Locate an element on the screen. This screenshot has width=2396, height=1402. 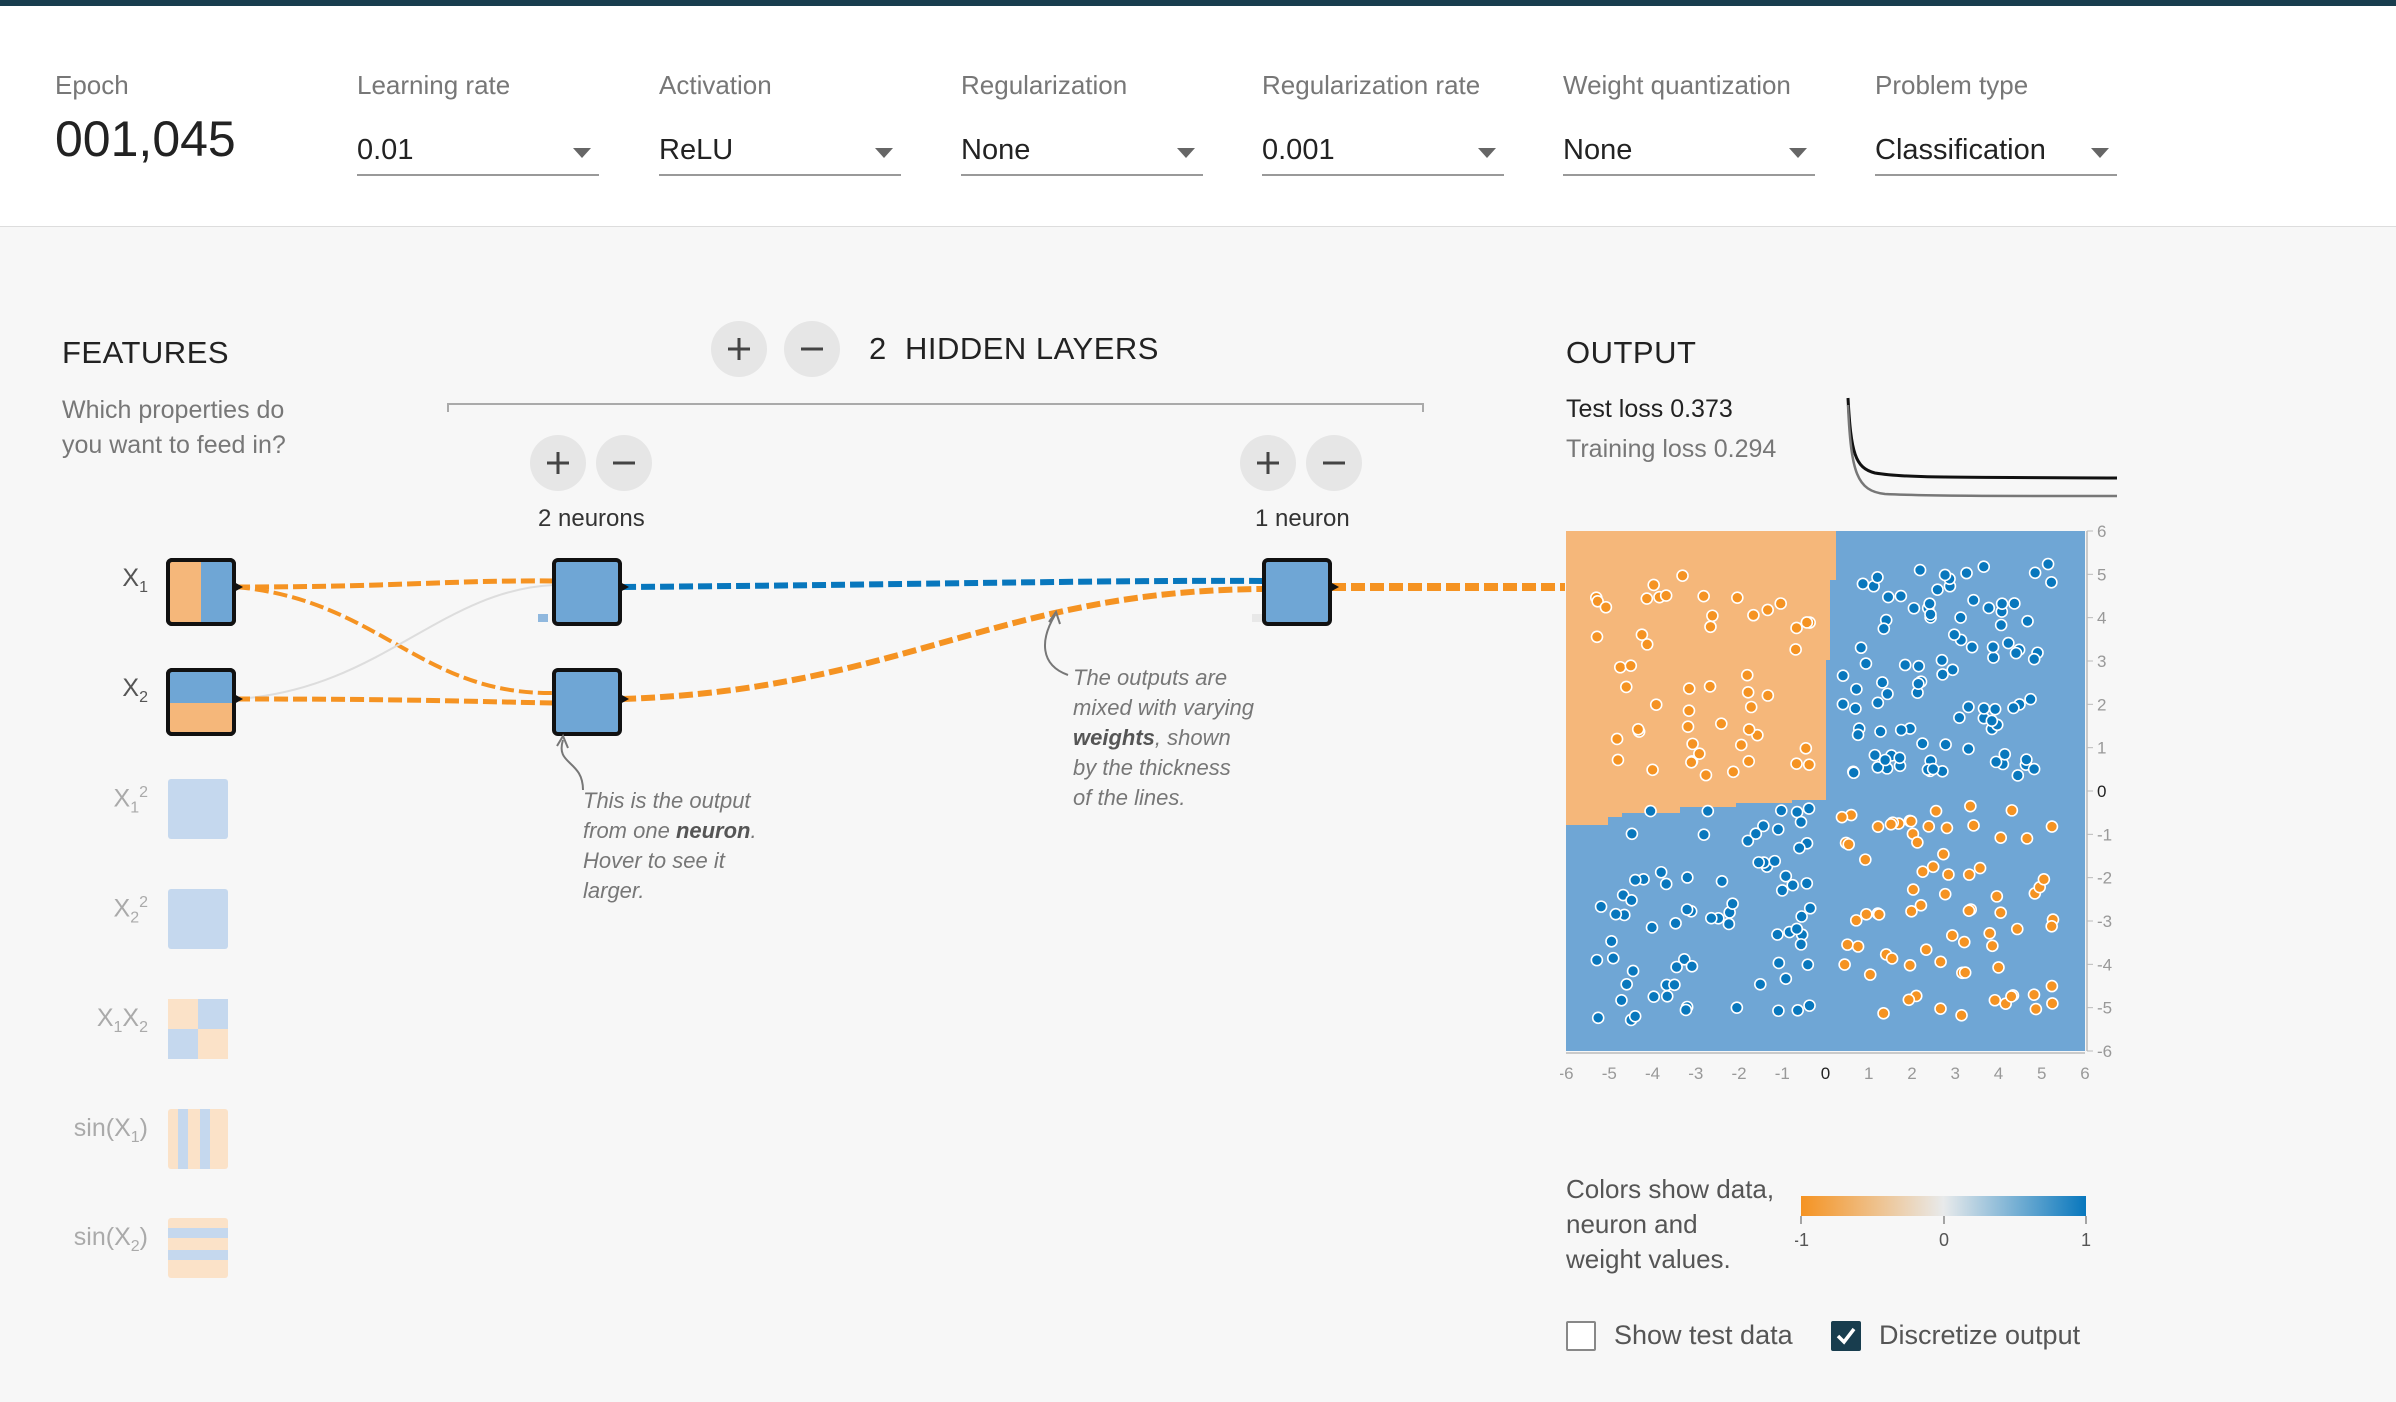
y-tick-label: 2 is located at coordinates (2101, 704).